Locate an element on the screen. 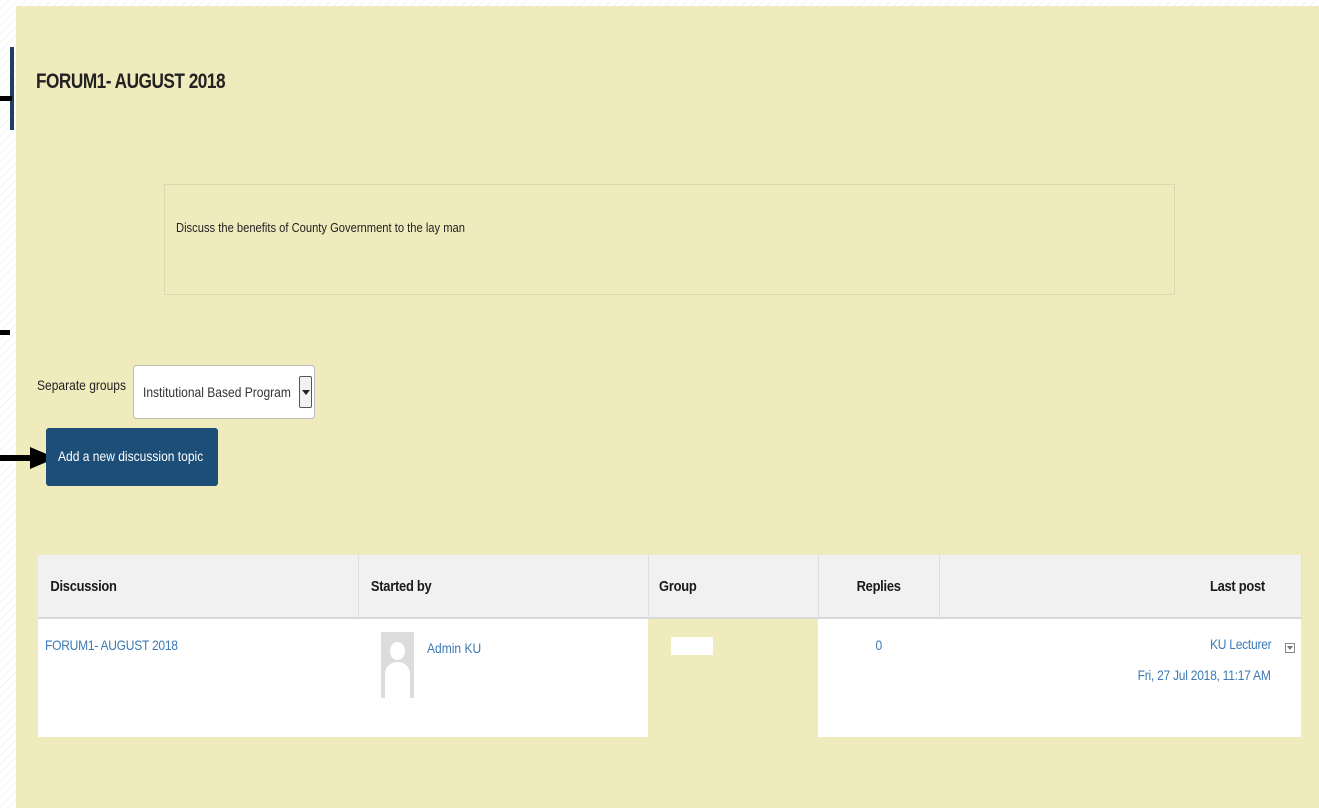 This screenshot has width=1319, height=808. group-value is located at coordinates (692, 646).